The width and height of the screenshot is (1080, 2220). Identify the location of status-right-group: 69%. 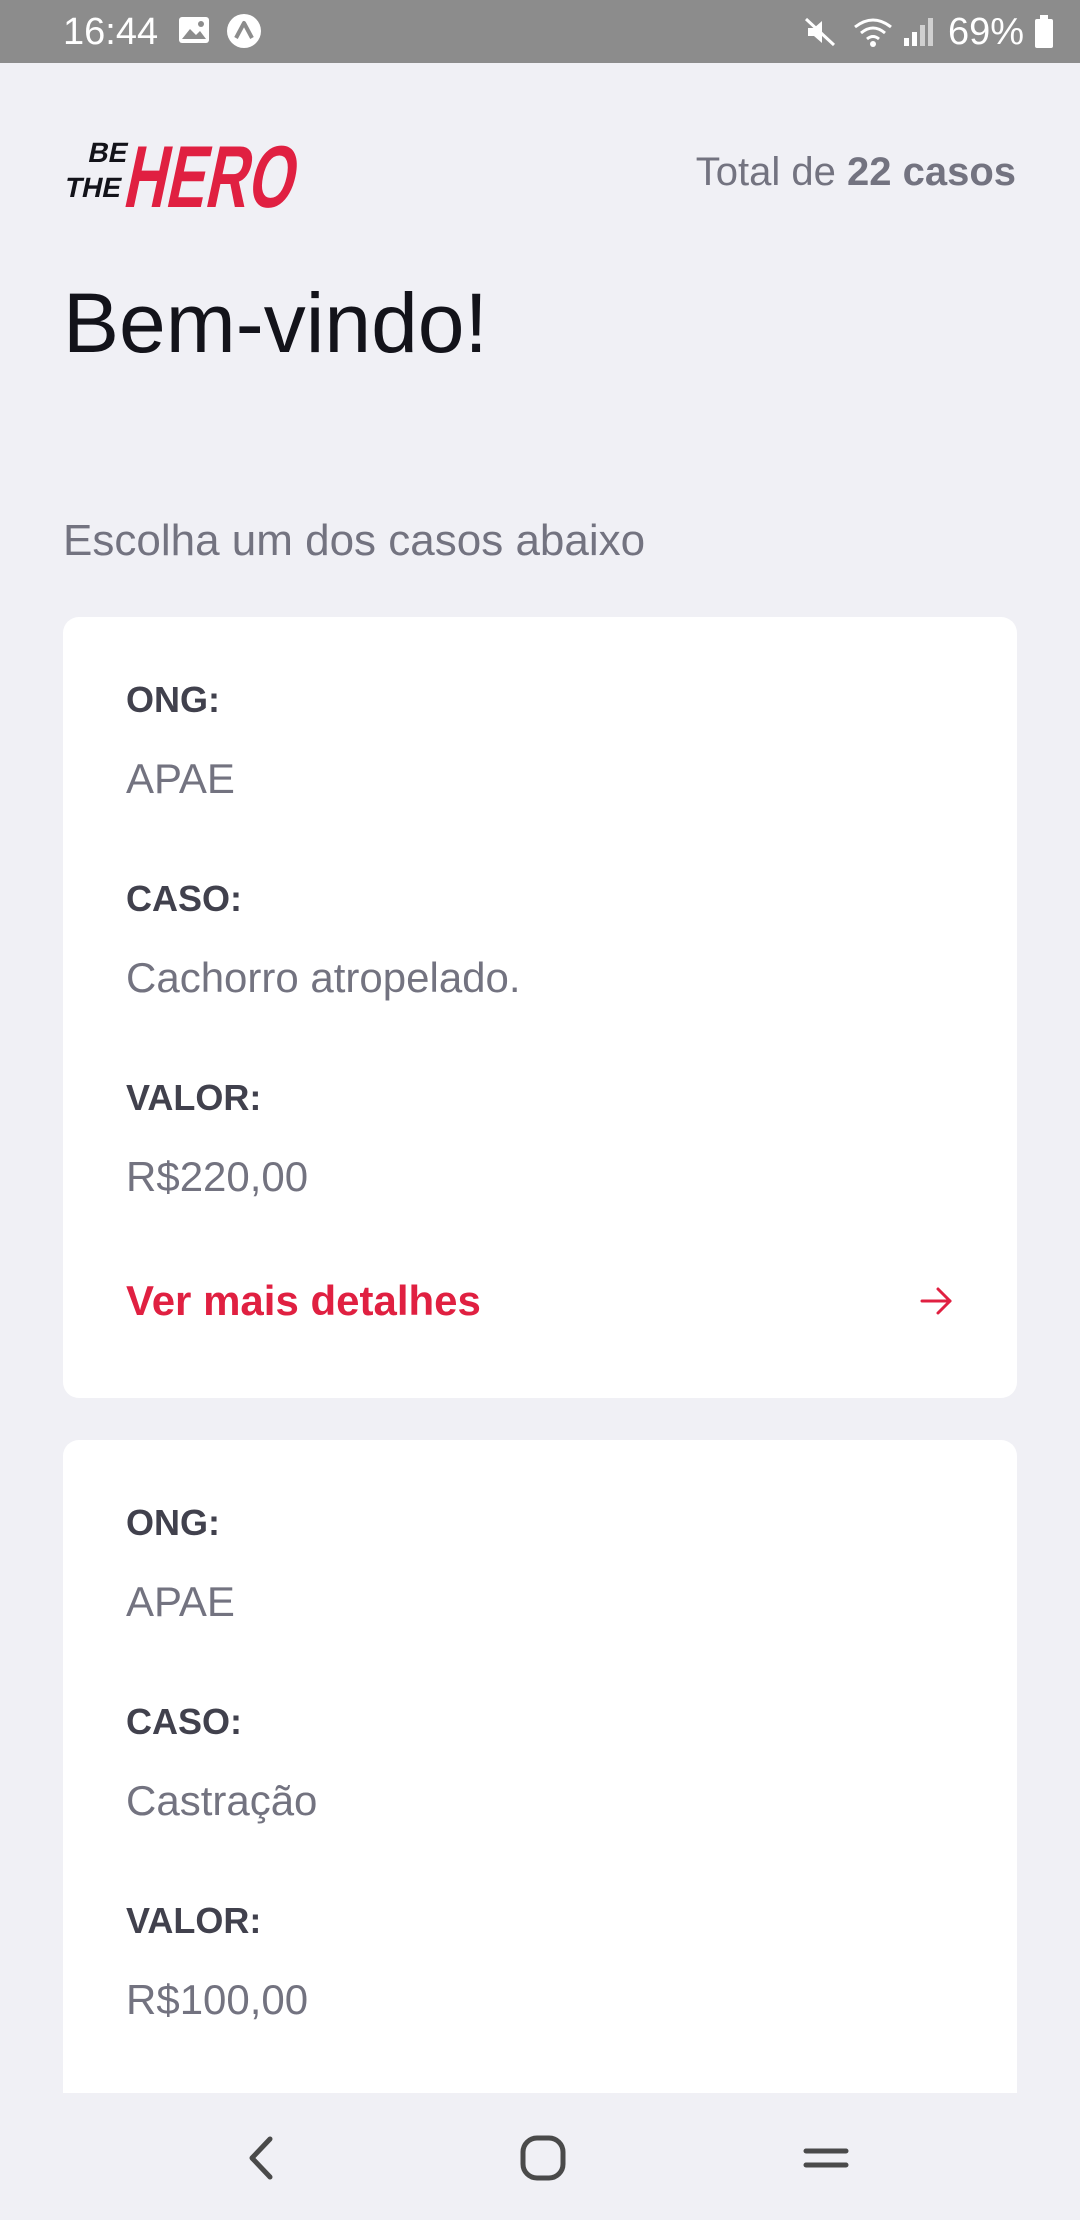
(928, 32).